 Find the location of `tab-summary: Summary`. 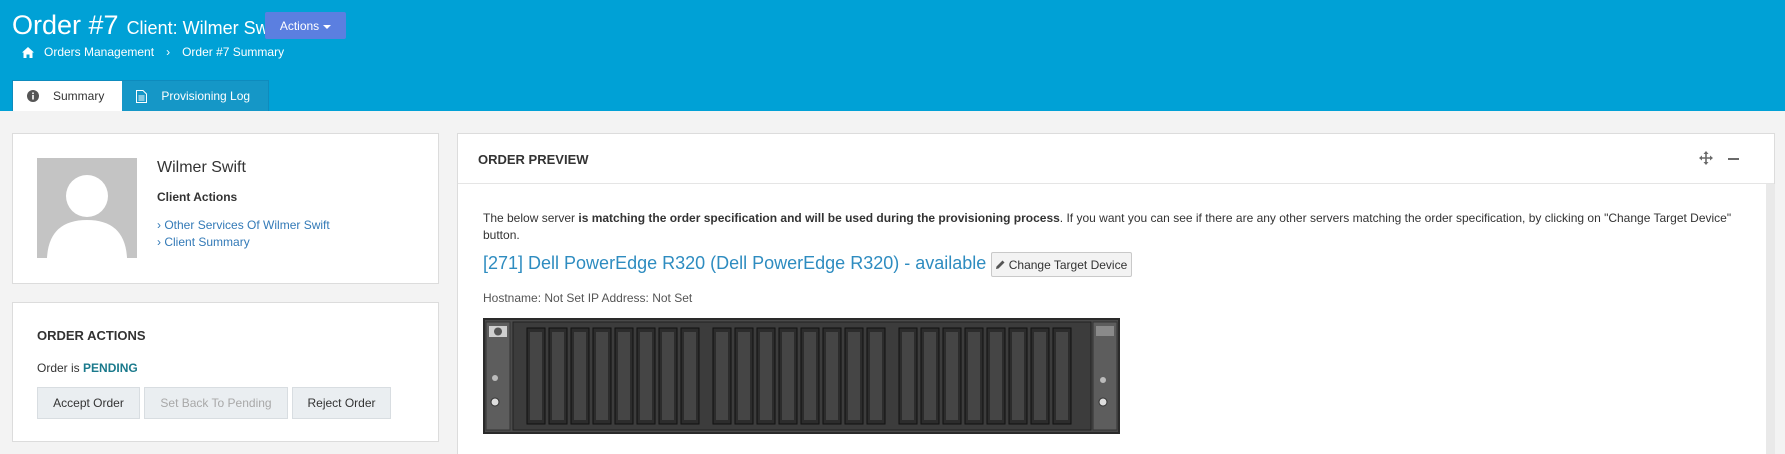

tab-summary: Summary is located at coordinates (67, 95).